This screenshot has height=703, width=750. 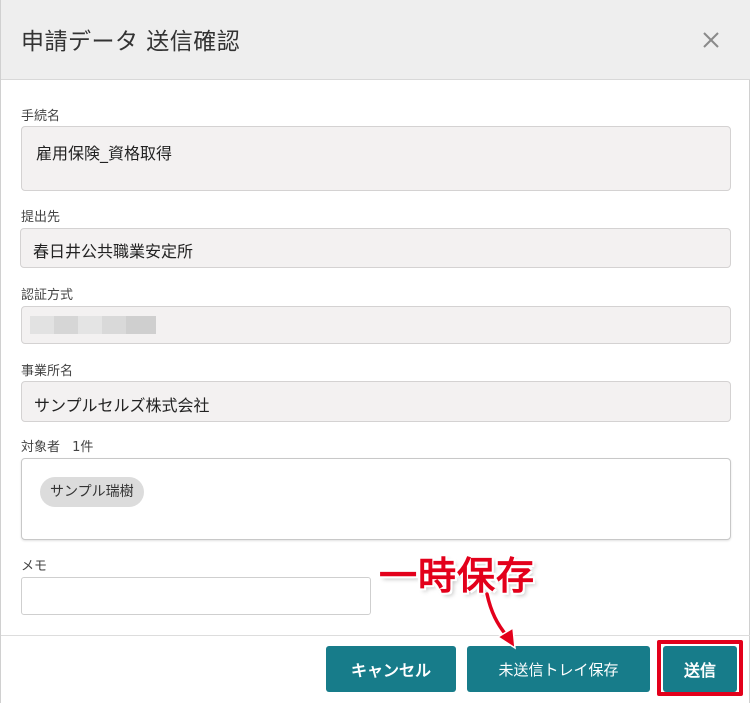 What do you see at coordinates (376, 158) in the screenshot?
I see `procedure-field: 雇用保険_資格取得` at bounding box center [376, 158].